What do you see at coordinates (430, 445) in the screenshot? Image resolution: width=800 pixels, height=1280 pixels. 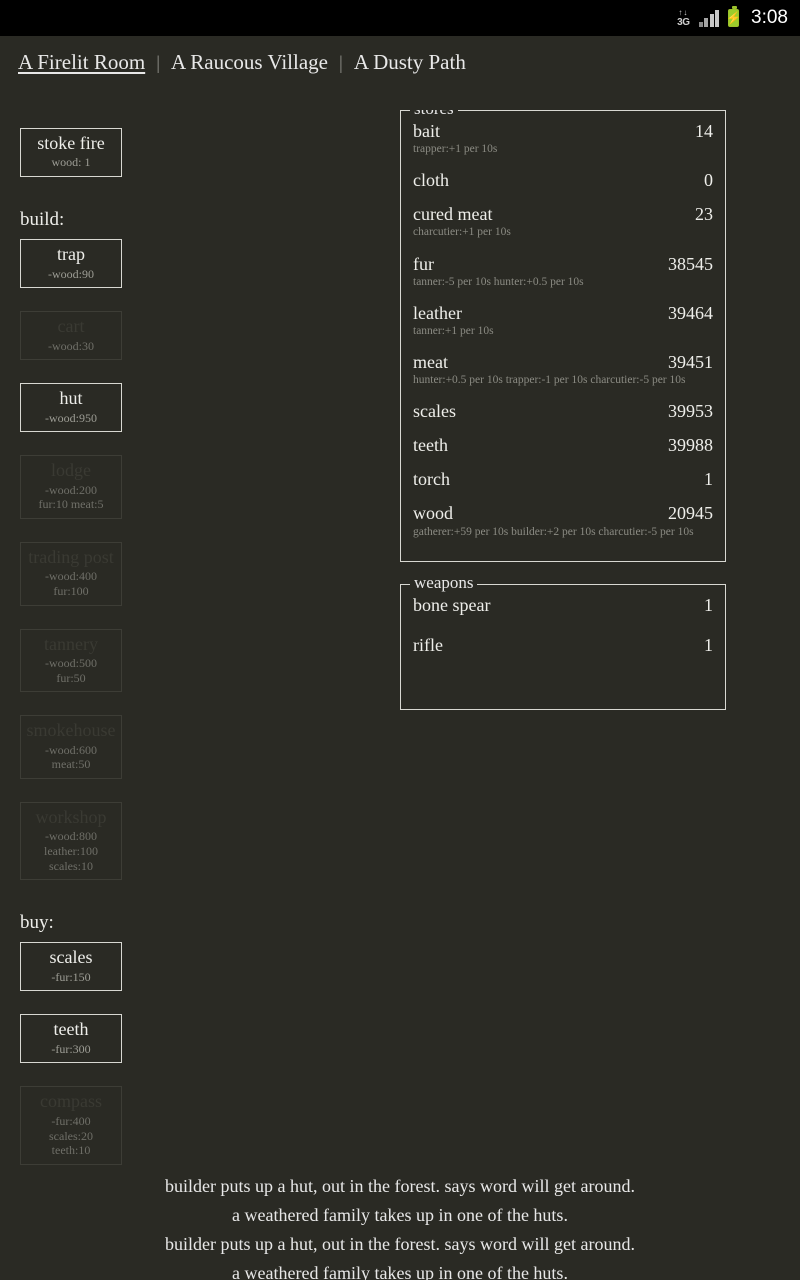 I see `resource-name: teeth` at bounding box center [430, 445].